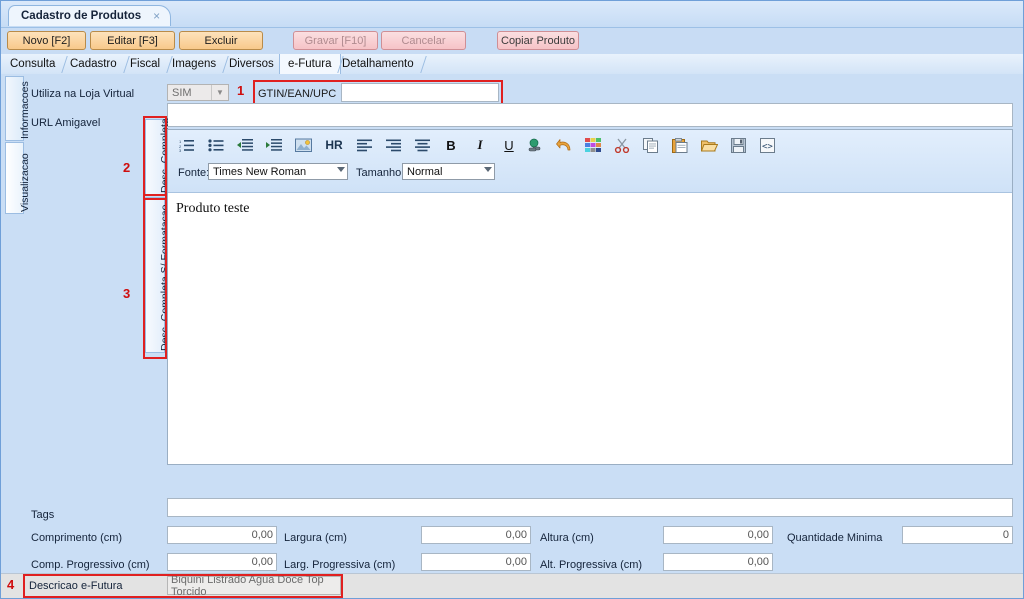  I want to click on tab-imagens: Imagens, so click(194, 64).